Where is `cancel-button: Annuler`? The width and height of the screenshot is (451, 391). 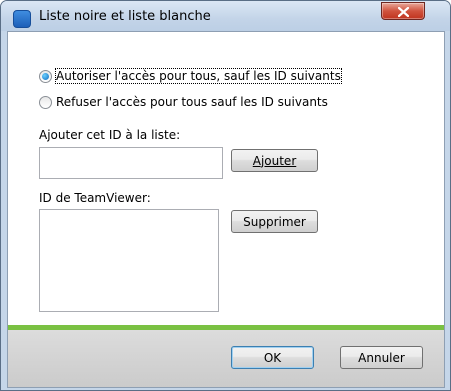
cancel-button: Annuler is located at coordinates (381, 357).